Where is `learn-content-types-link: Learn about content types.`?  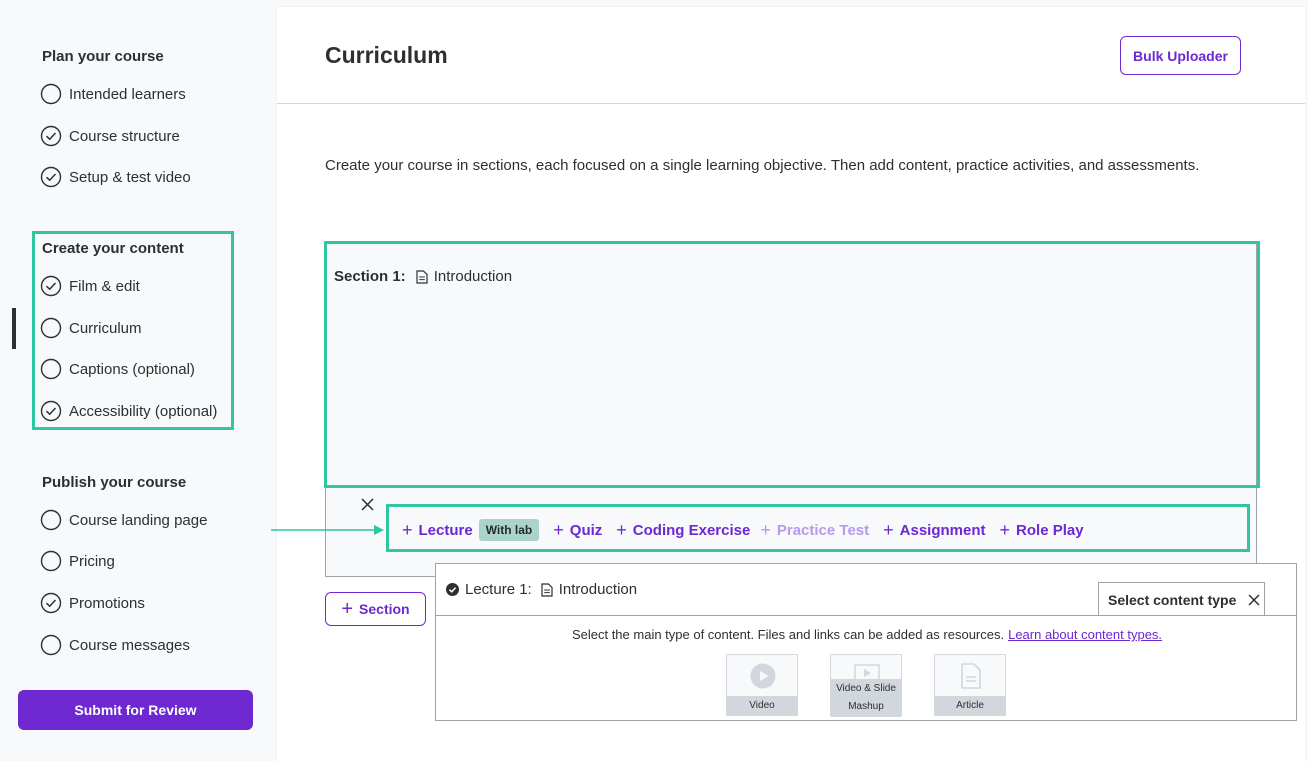 learn-content-types-link: Learn about content types. is located at coordinates (1085, 634).